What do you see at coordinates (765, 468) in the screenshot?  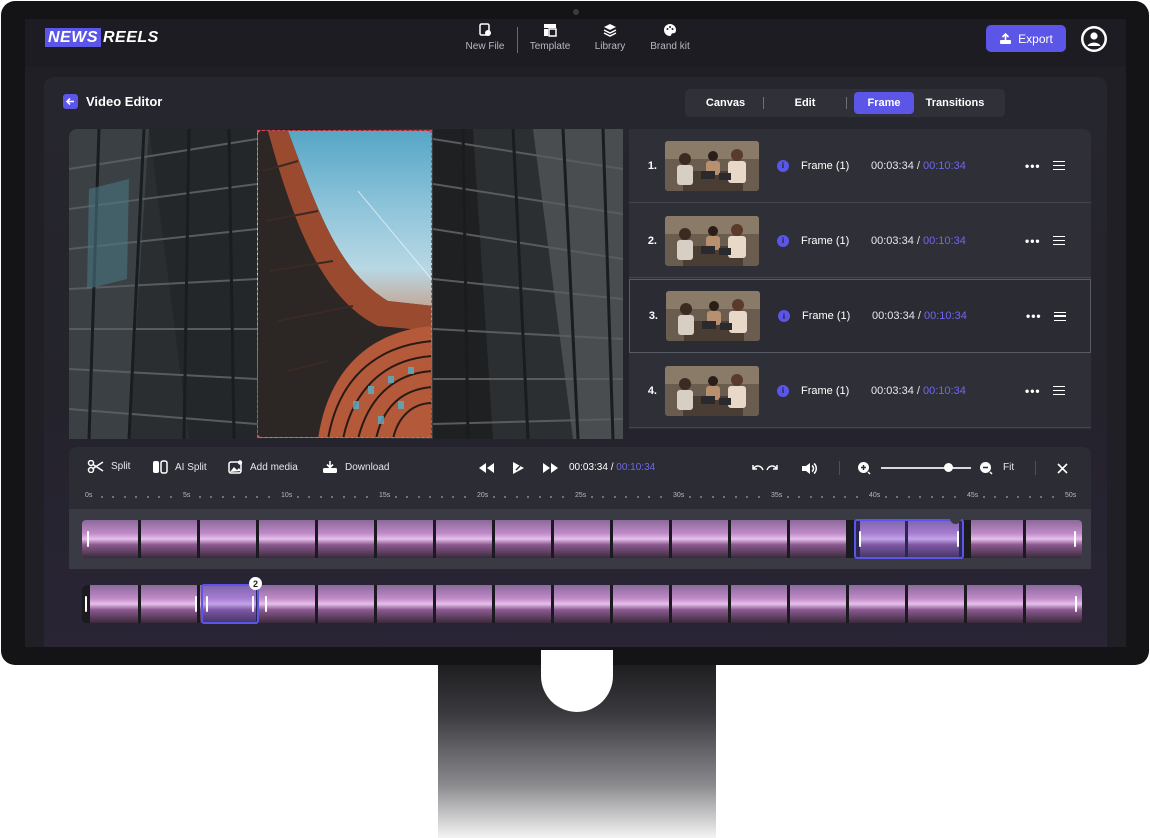 I see `undo-redo-icon` at bounding box center [765, 468].